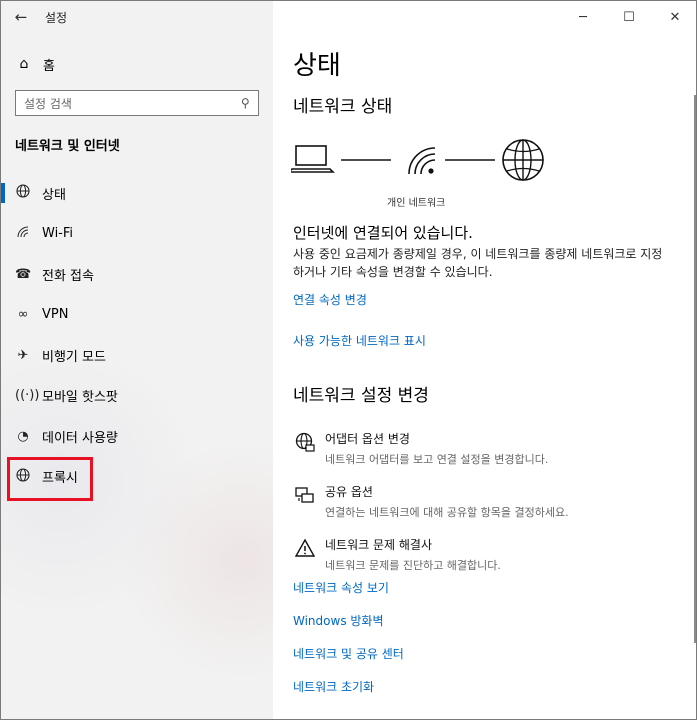 This screenshot has width=697, height=720. Describe the element at coordinates (333, 686) in the screenshot. I see `network-reset-link: 네트워크 초기화` at that location.